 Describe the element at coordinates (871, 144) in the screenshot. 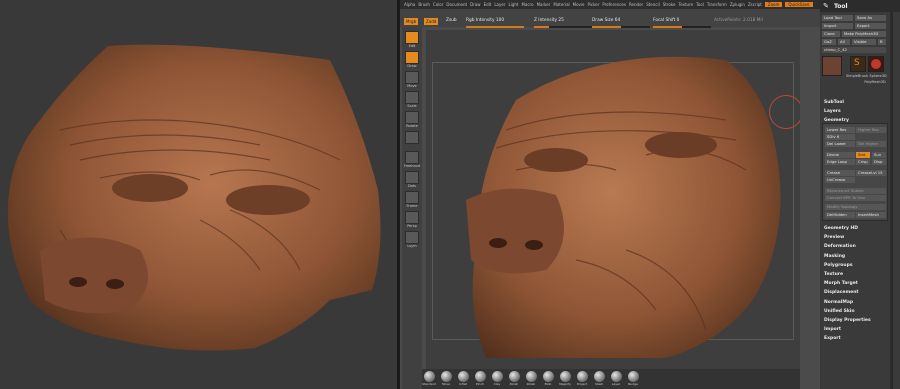

I see `del-higher-button: Del Higher` at that location.